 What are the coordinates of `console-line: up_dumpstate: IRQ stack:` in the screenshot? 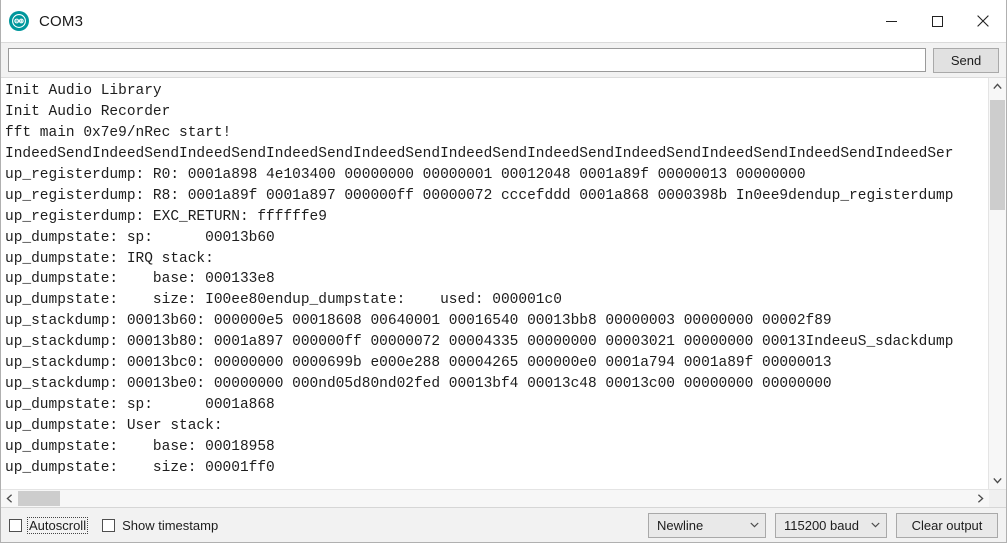 It's located at (109, 258).